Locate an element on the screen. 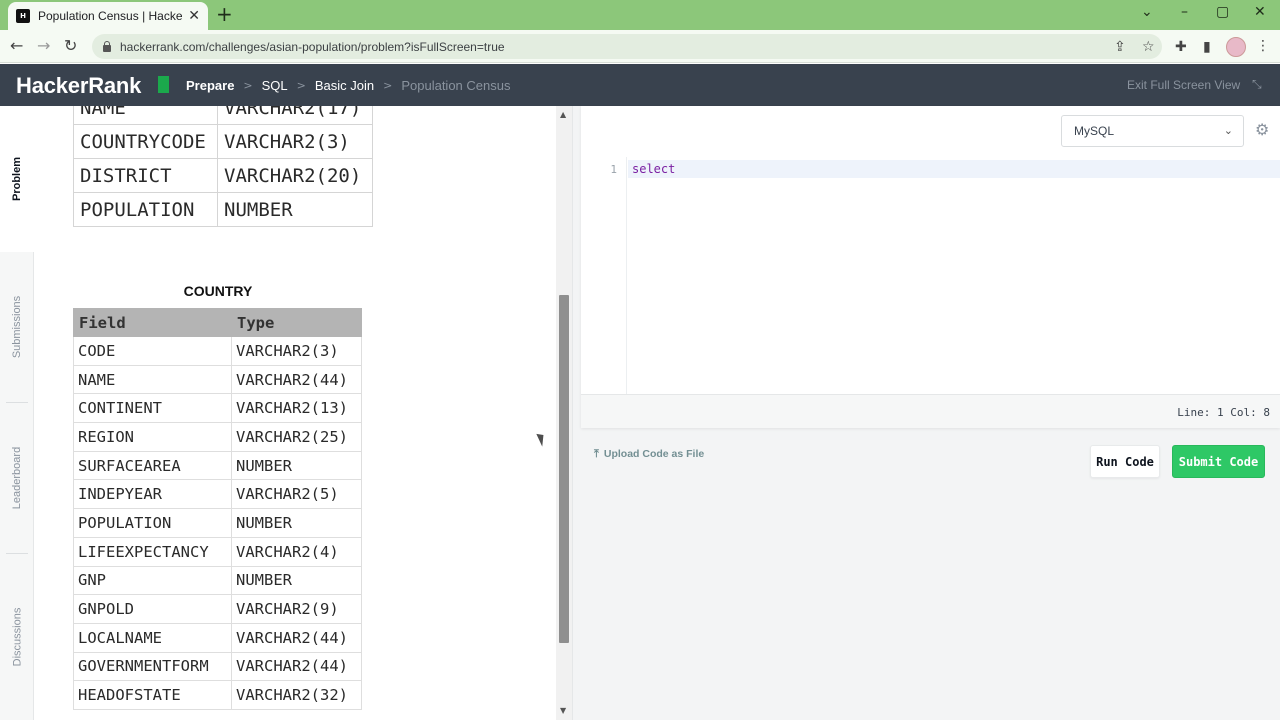 The height and width of the screenshot is (720, 1280). logo-square-icon is located at coordinates (163, 84).